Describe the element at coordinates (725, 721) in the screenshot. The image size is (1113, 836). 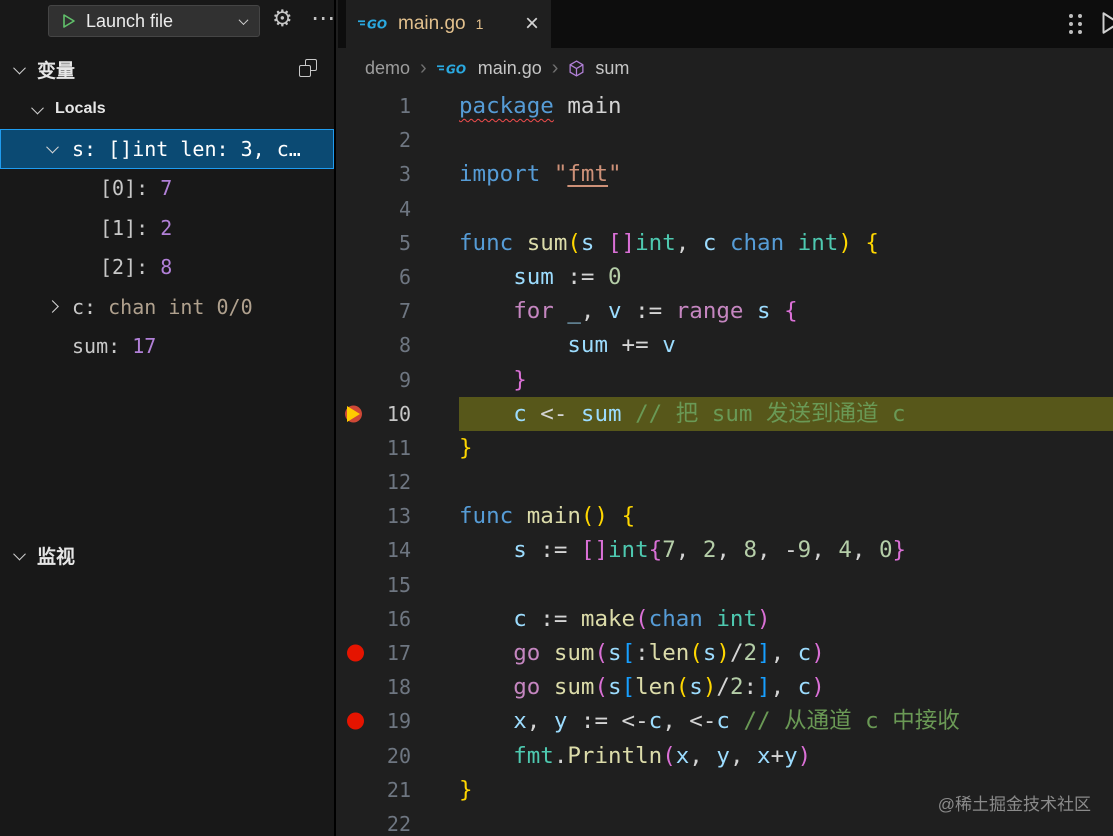
I see `code-line: 19 x, y := <-c, <-c // 从通道 c 中接收` at that location.